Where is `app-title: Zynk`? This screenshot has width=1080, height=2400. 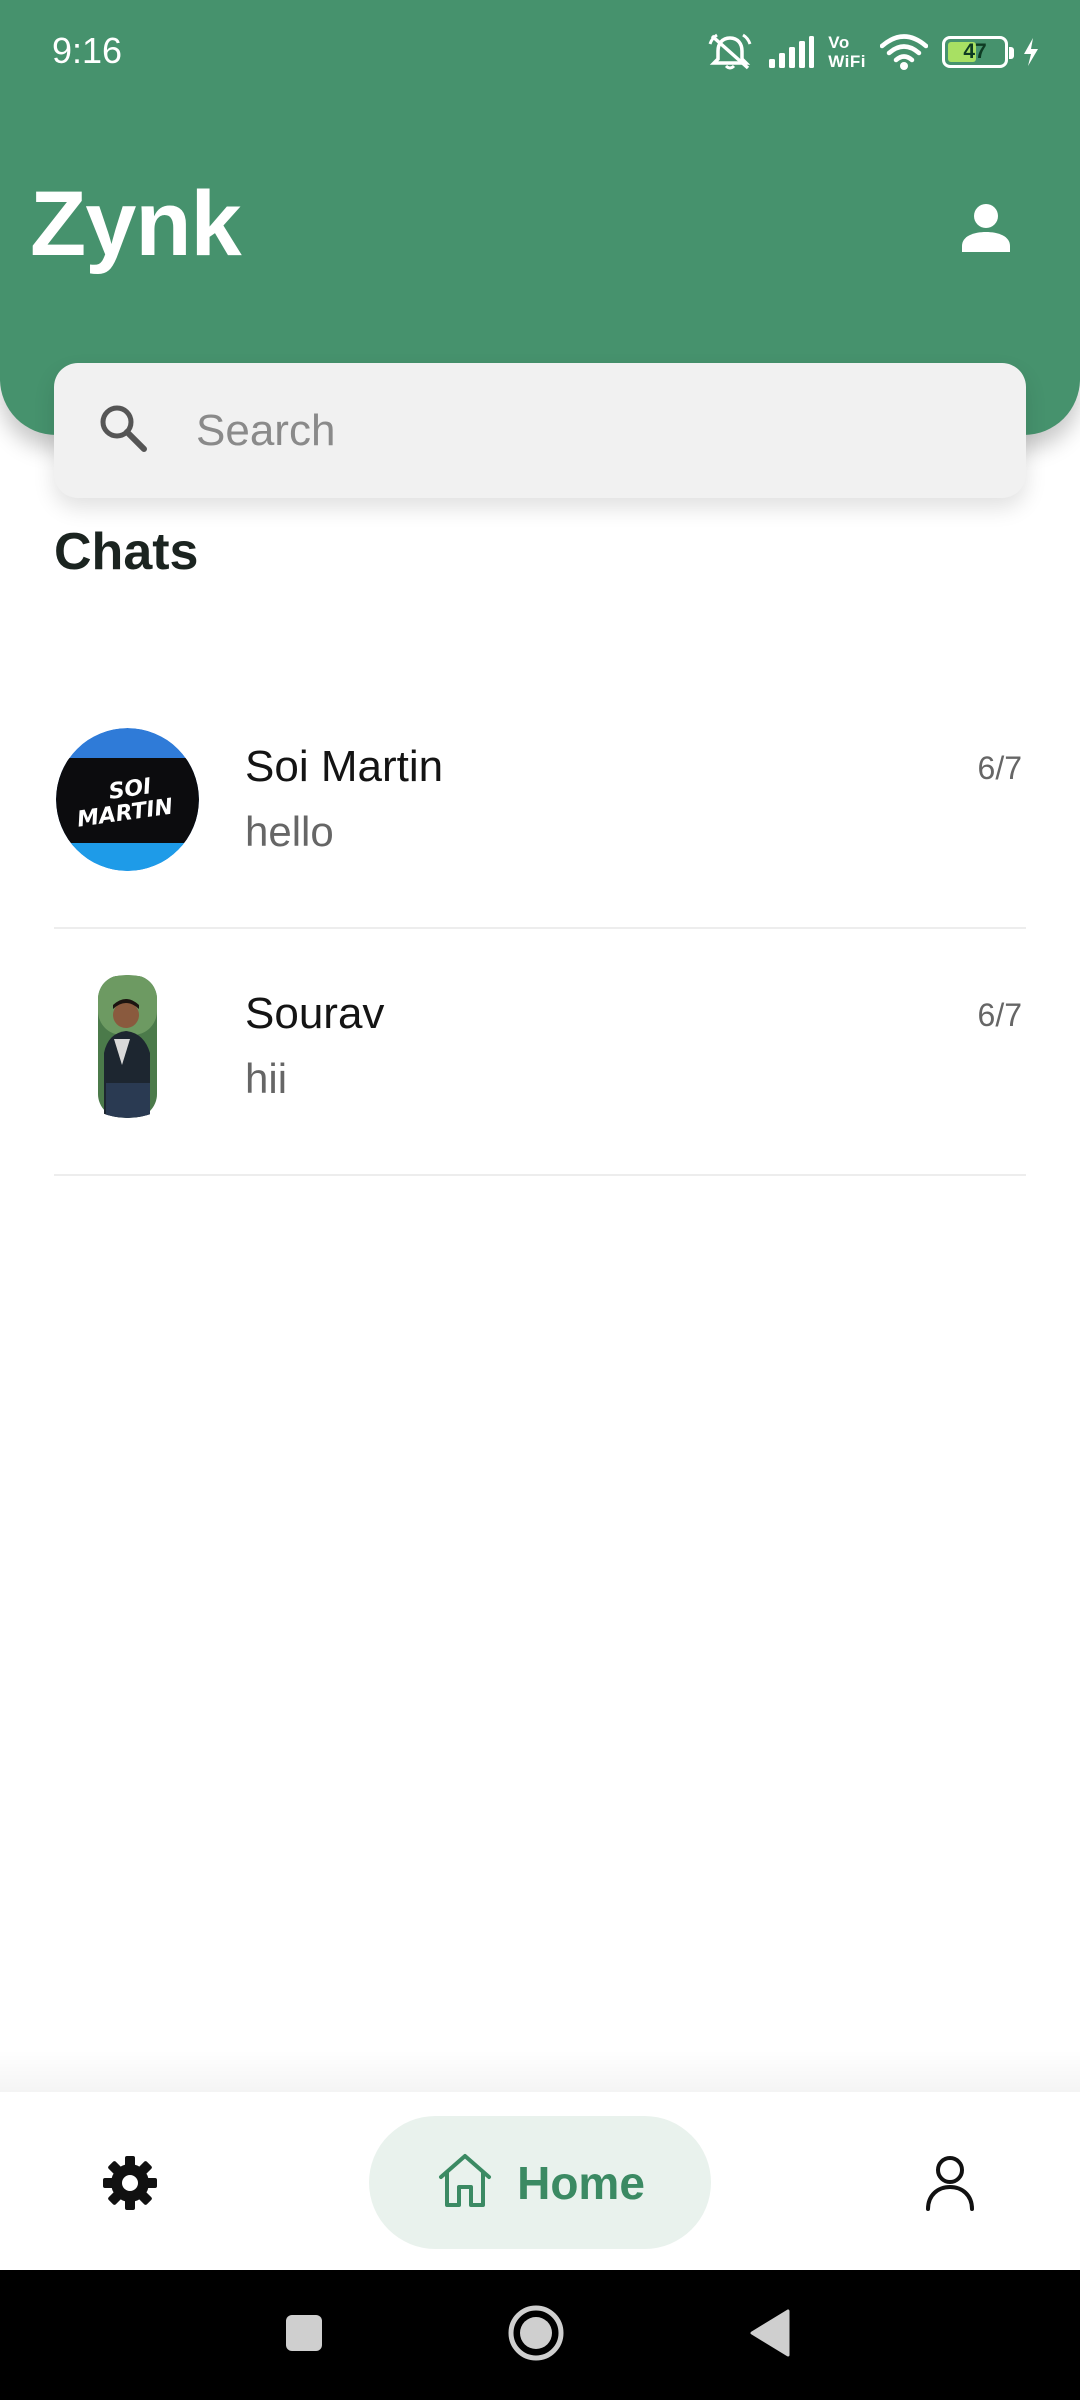 app-title: Zynk is located at coordinates (136, 224).